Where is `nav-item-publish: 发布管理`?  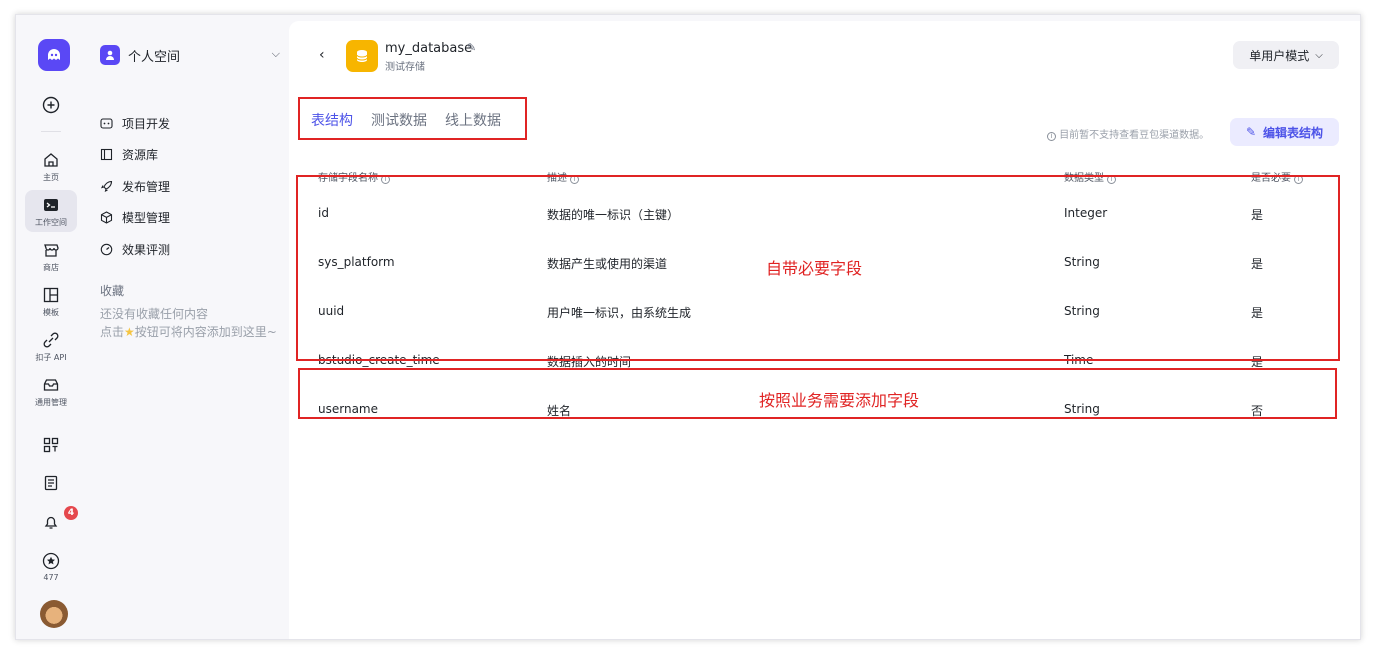
nav-item-publish: 发布管理 is located at coordinates (135, 186).